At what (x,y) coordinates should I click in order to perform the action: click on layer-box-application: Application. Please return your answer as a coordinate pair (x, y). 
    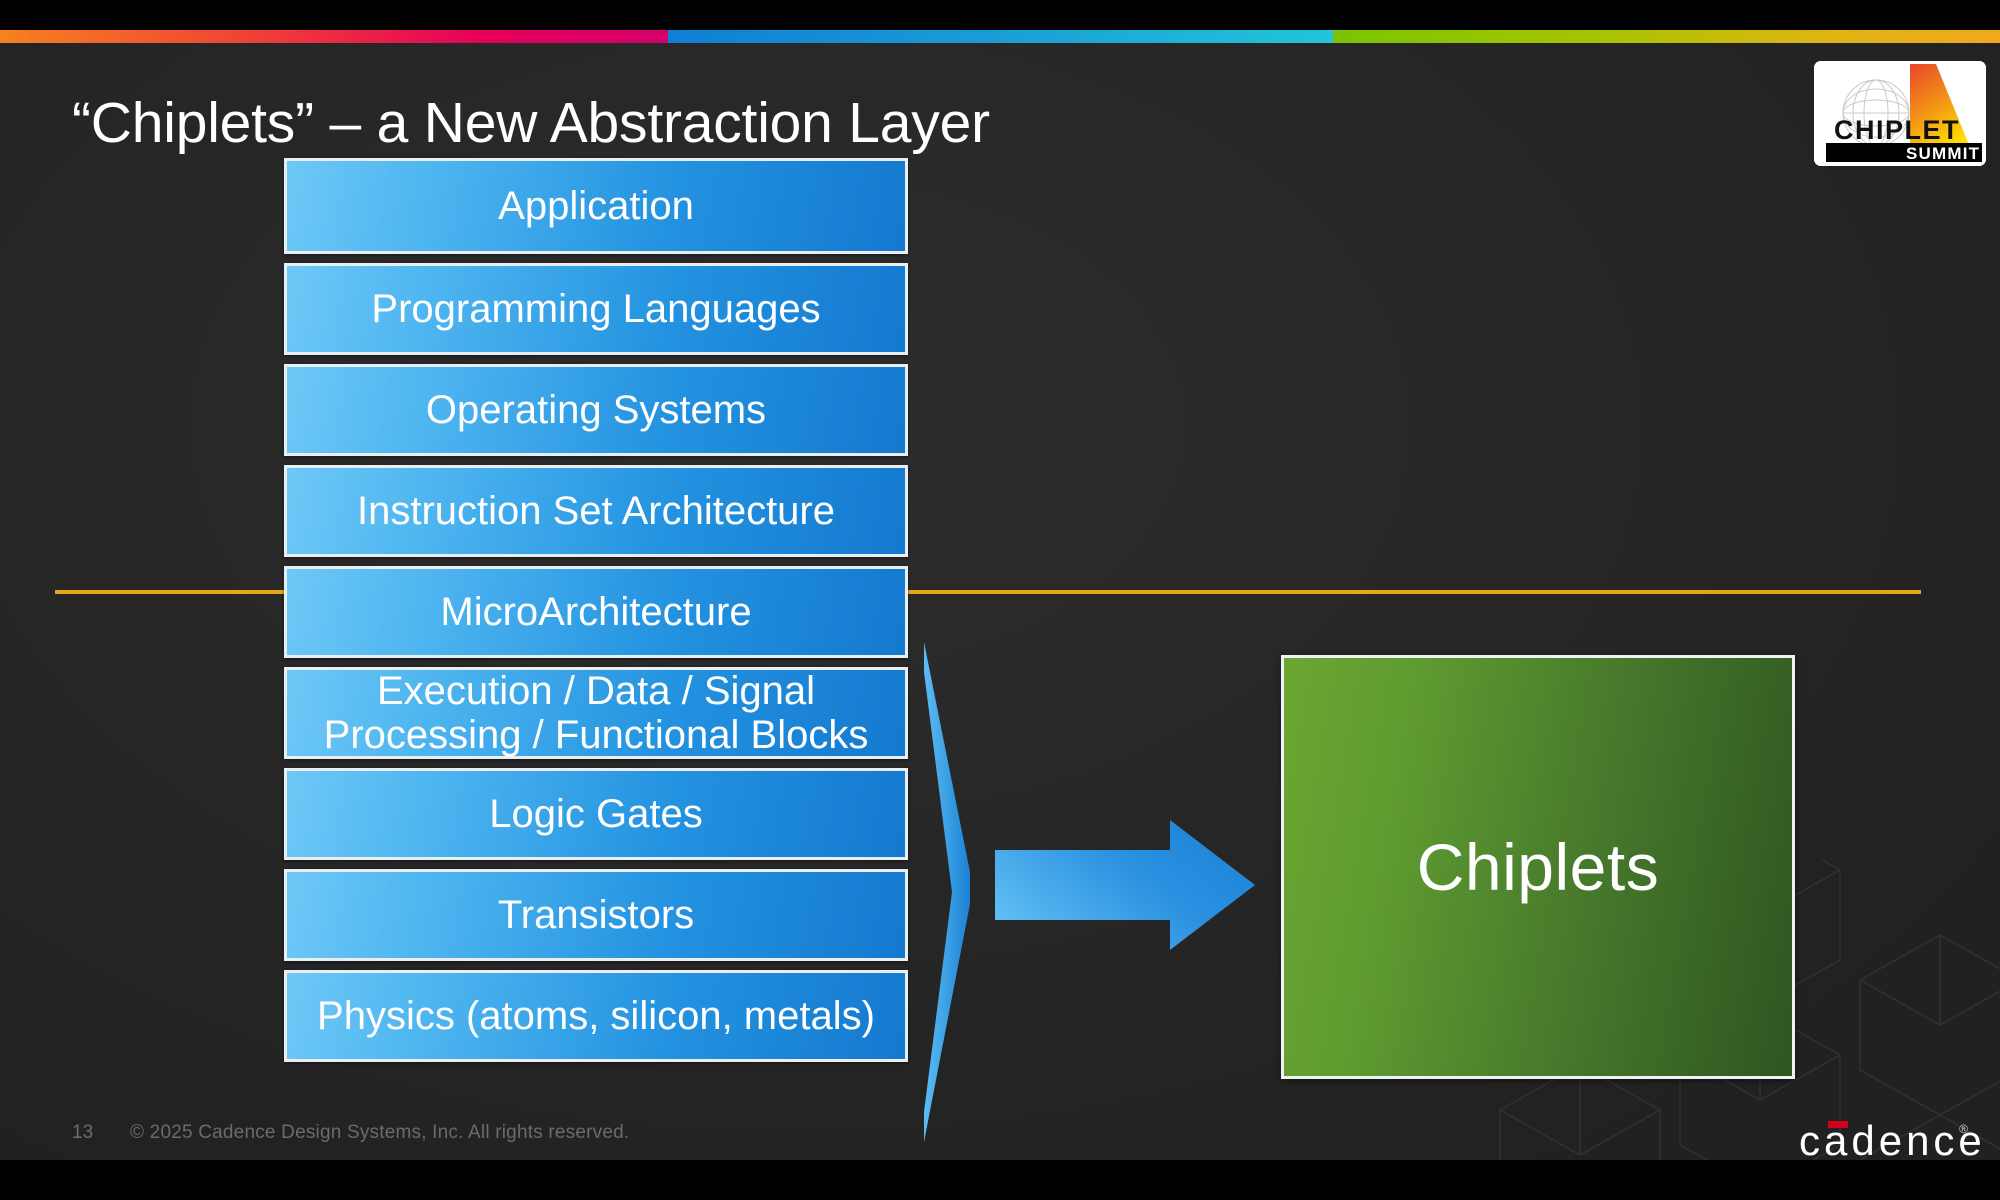
    Looking at the image, I should click on (596, 206).